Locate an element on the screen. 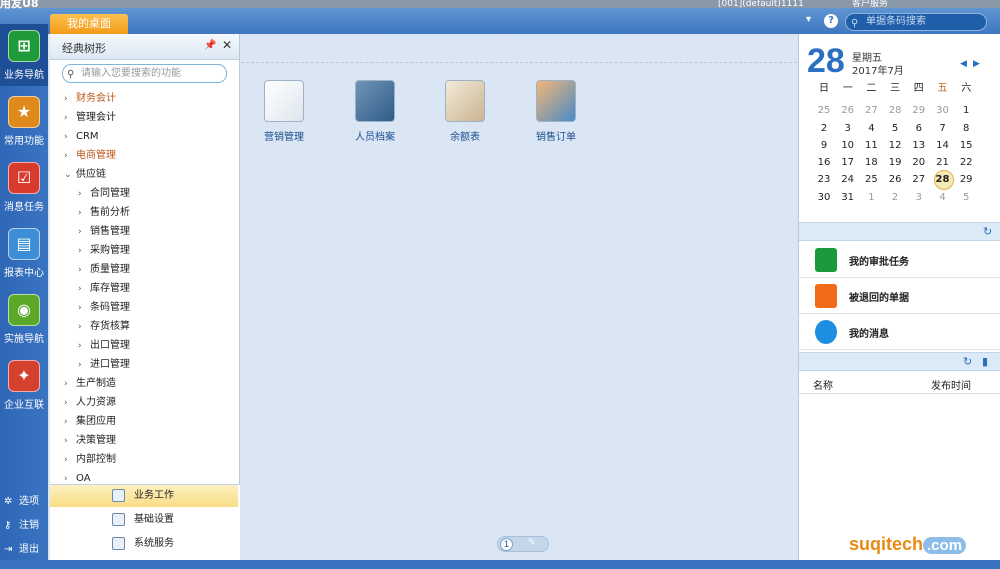  bottom-nav-item: 基础设置 is located at coordinates (144, 520).